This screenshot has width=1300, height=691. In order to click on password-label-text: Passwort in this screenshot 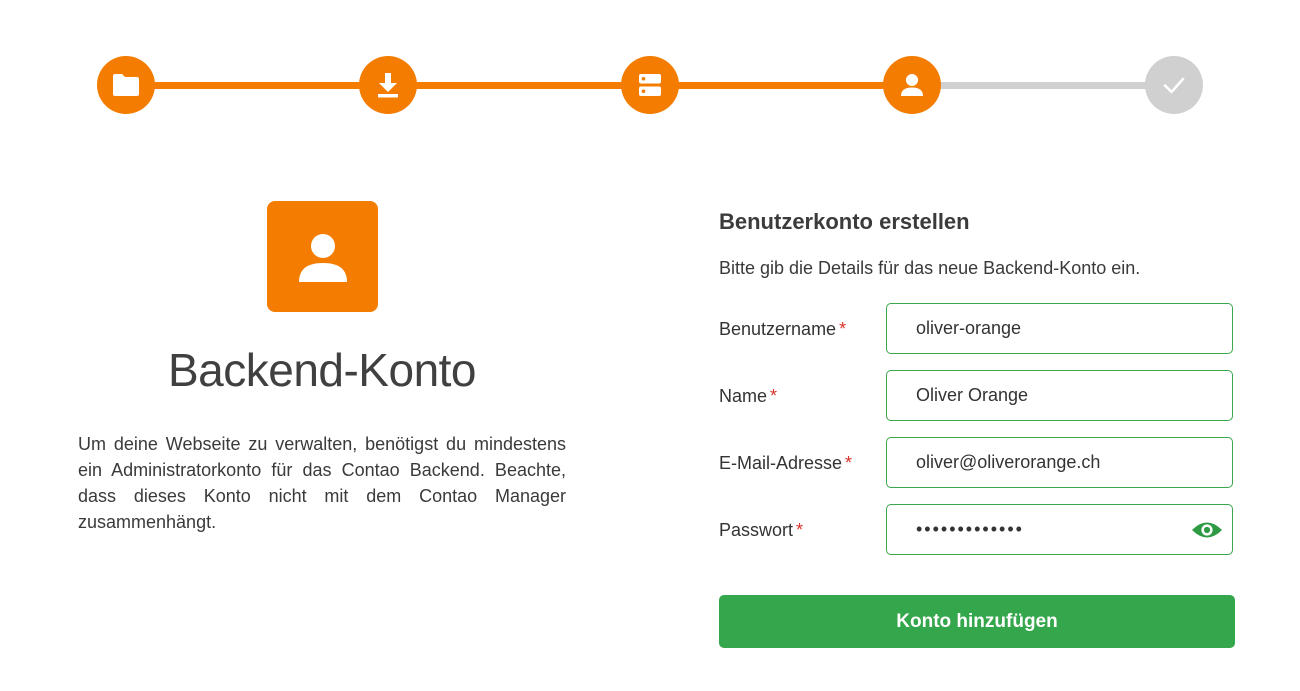, I will do `click(756, 530)`.